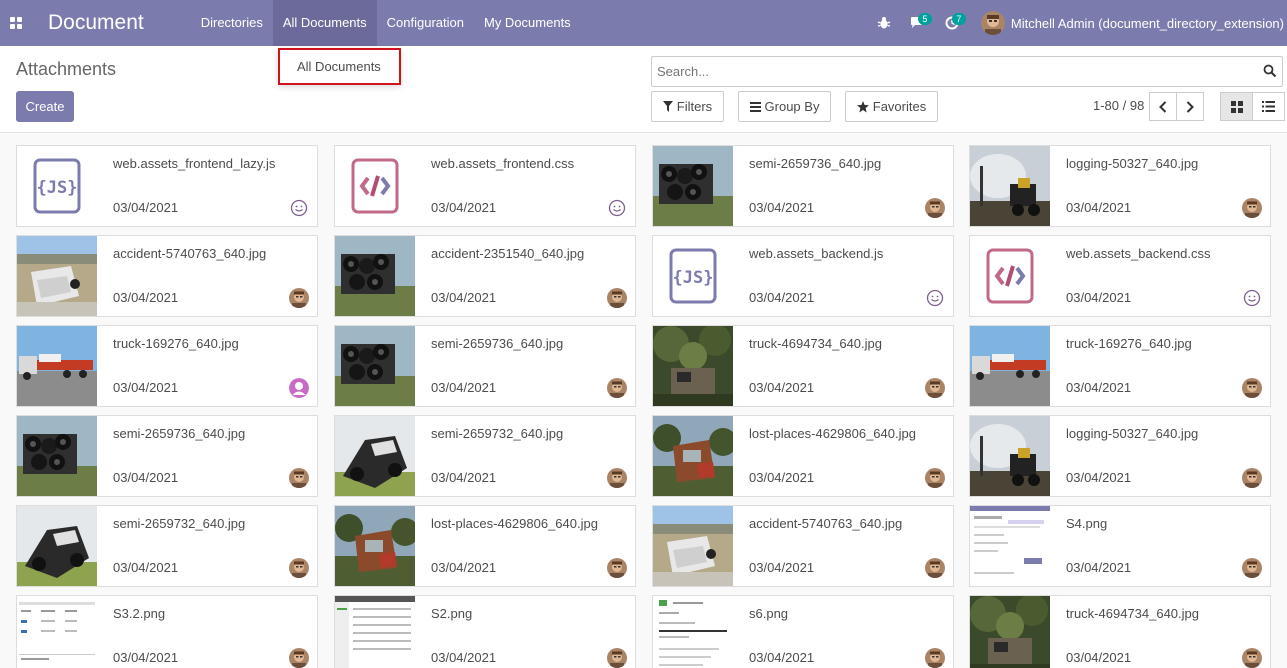 This screenshot has width=1287, height=668. What do you see at coordinates (527, 23) in the screenshot?
I see `menu-item-my-documents: My Documents` at bounding box center [527, 23].